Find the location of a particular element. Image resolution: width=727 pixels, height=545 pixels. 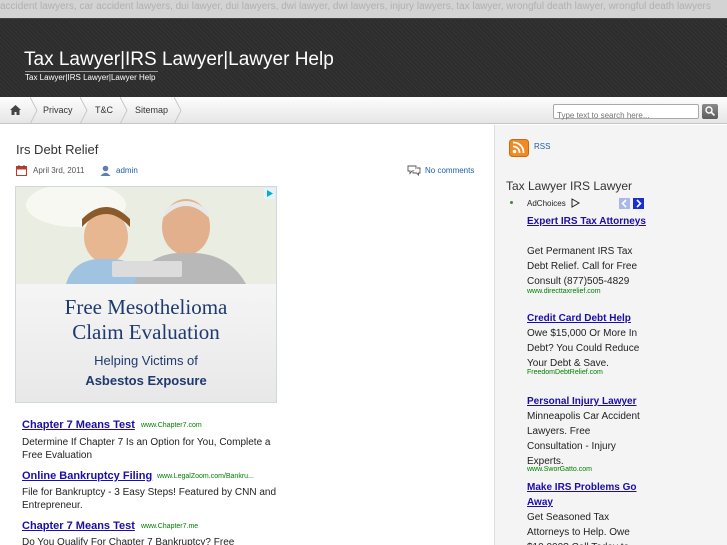

sidebar-ad-title: Expert IRS Tax Attorneys is located at coordinates (587, 221).